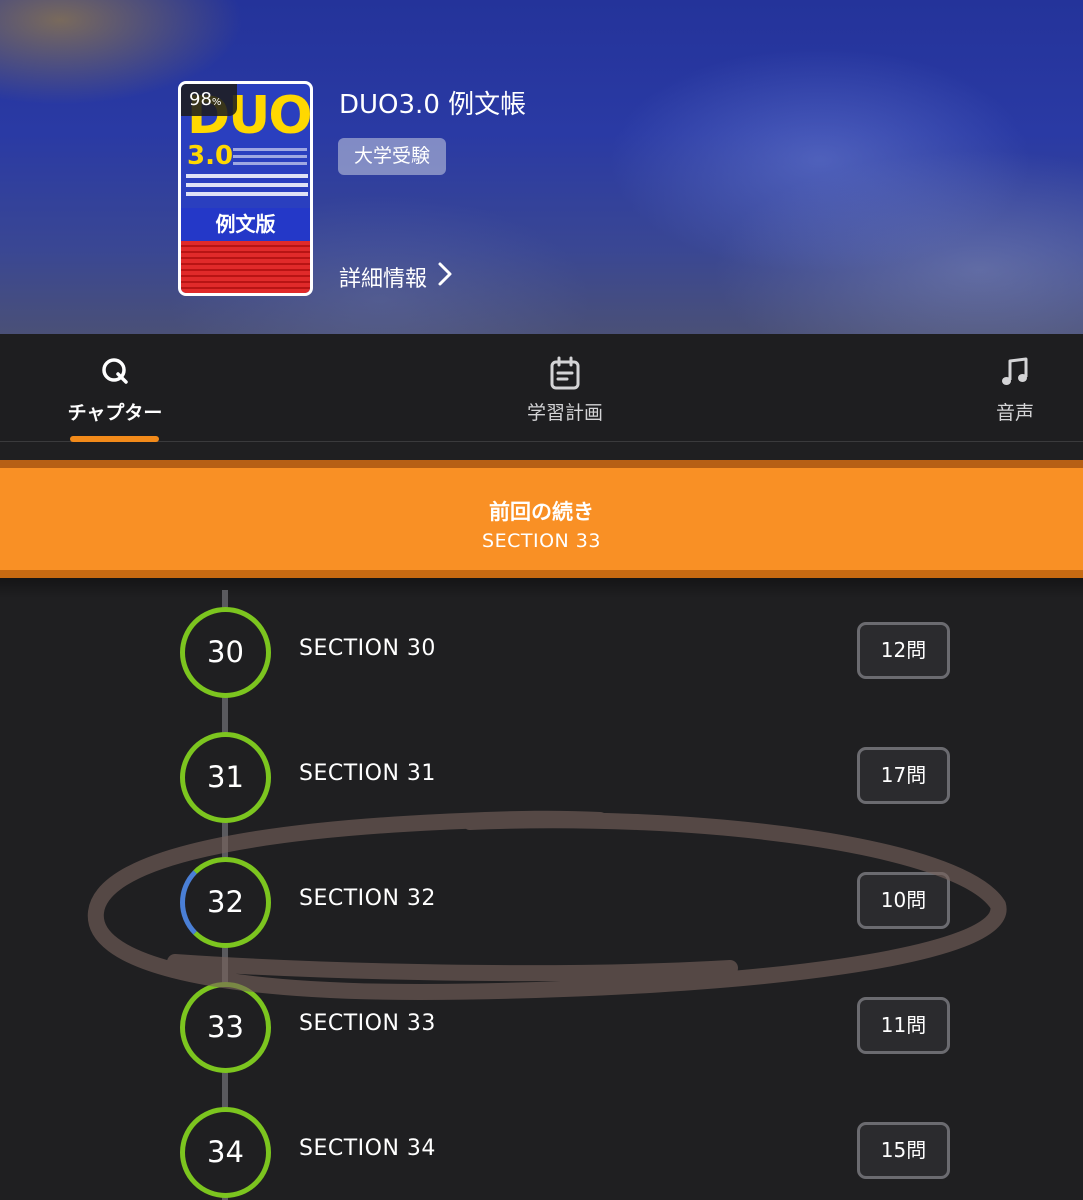 The image size is (1083, 1200). Describe the element at coordinates (1014, 413) in the screenshot. I see `tab-audio-label: 音声` at that location.